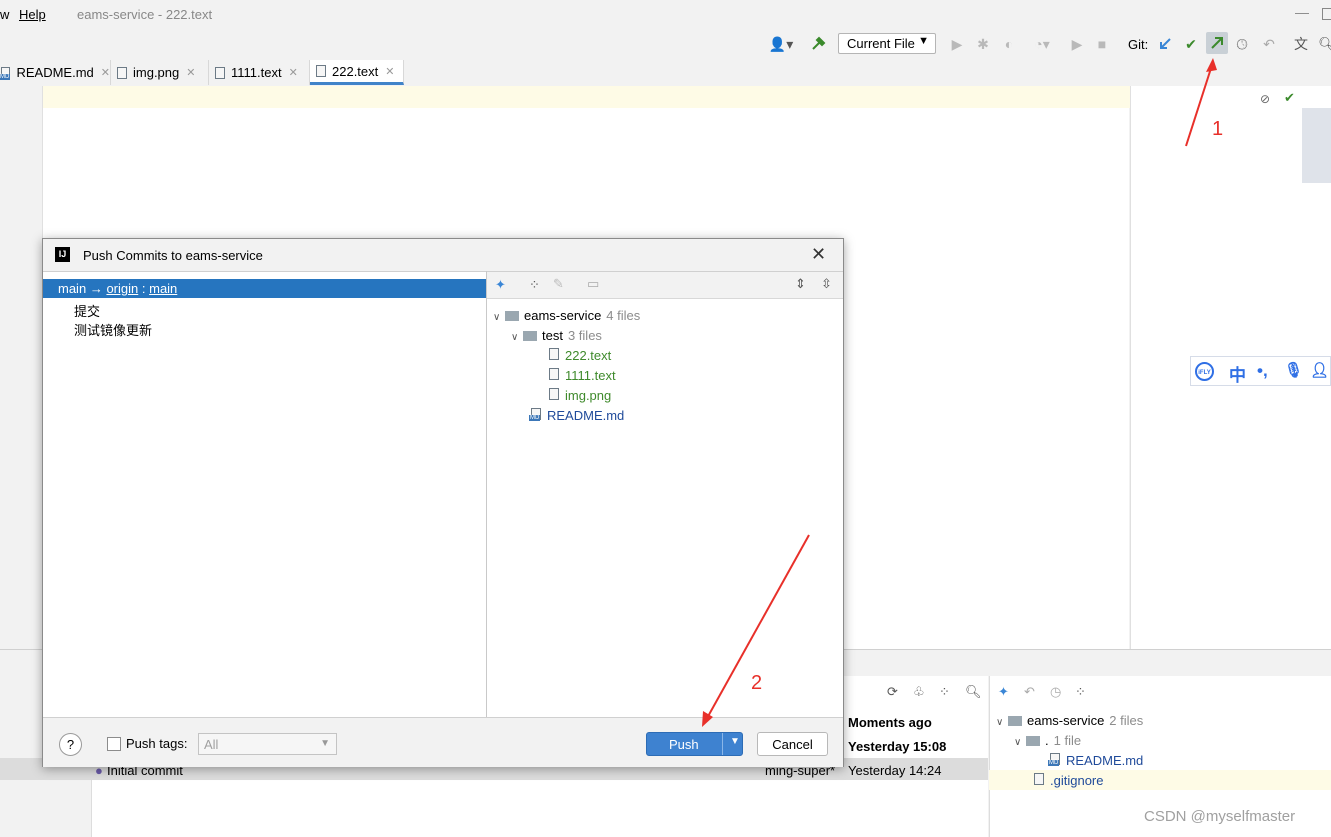  Describe the element at coordinates (757, 683) in the screenshot. I see `annotation-label-2: 2` at that location.